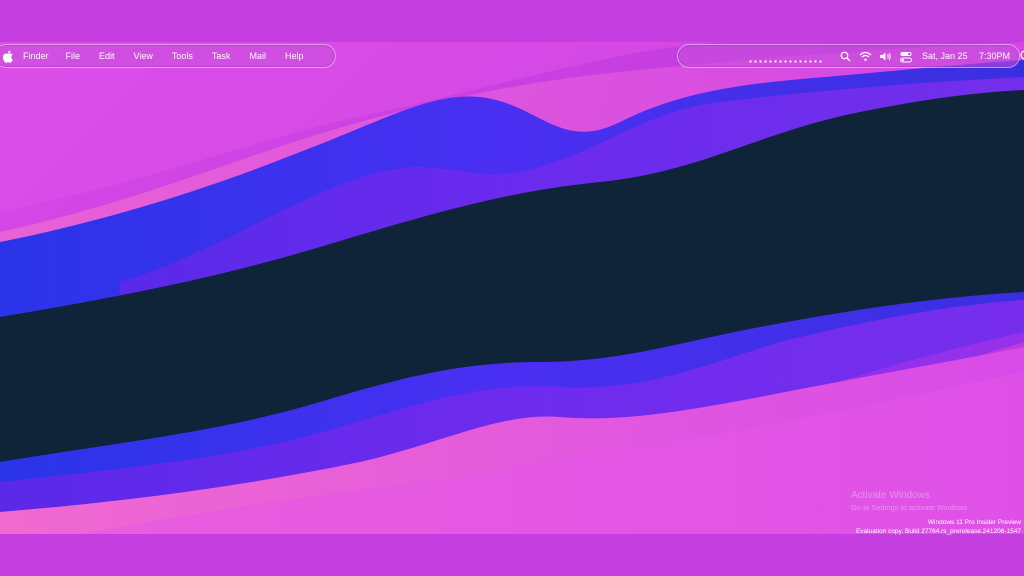 Image resolution: width=1024 pixels, height=576 pixels. What do you see at coordinates (905, 56) in the screenshot?
I see `control-center-icon` at bounding box center [905, 56].